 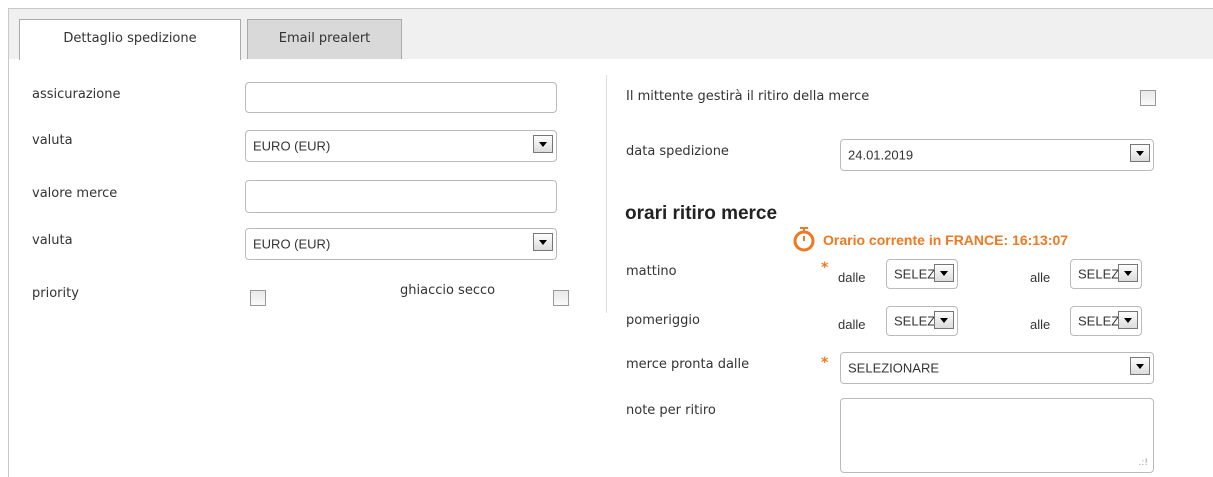 I want to click on mattino-alle-select: SELEZIONARE, so click(x=1106, y=274).